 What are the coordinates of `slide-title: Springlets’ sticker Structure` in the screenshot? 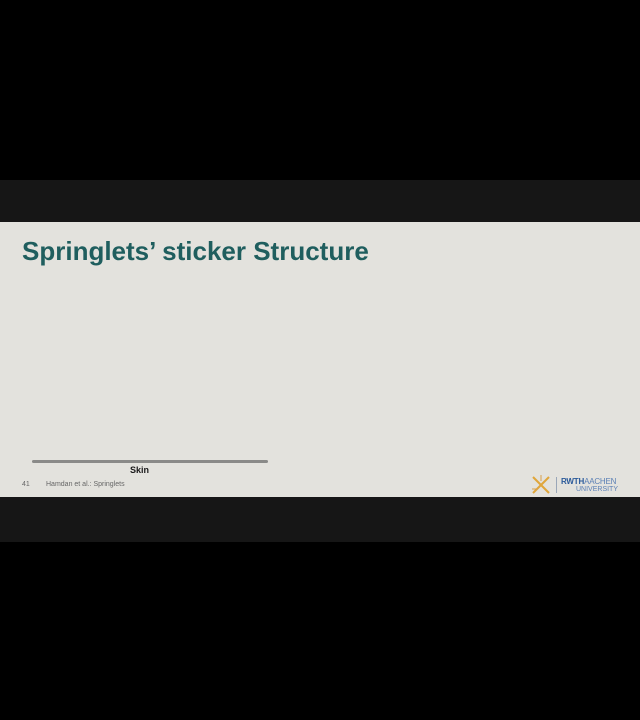 It's located at (195, 251).